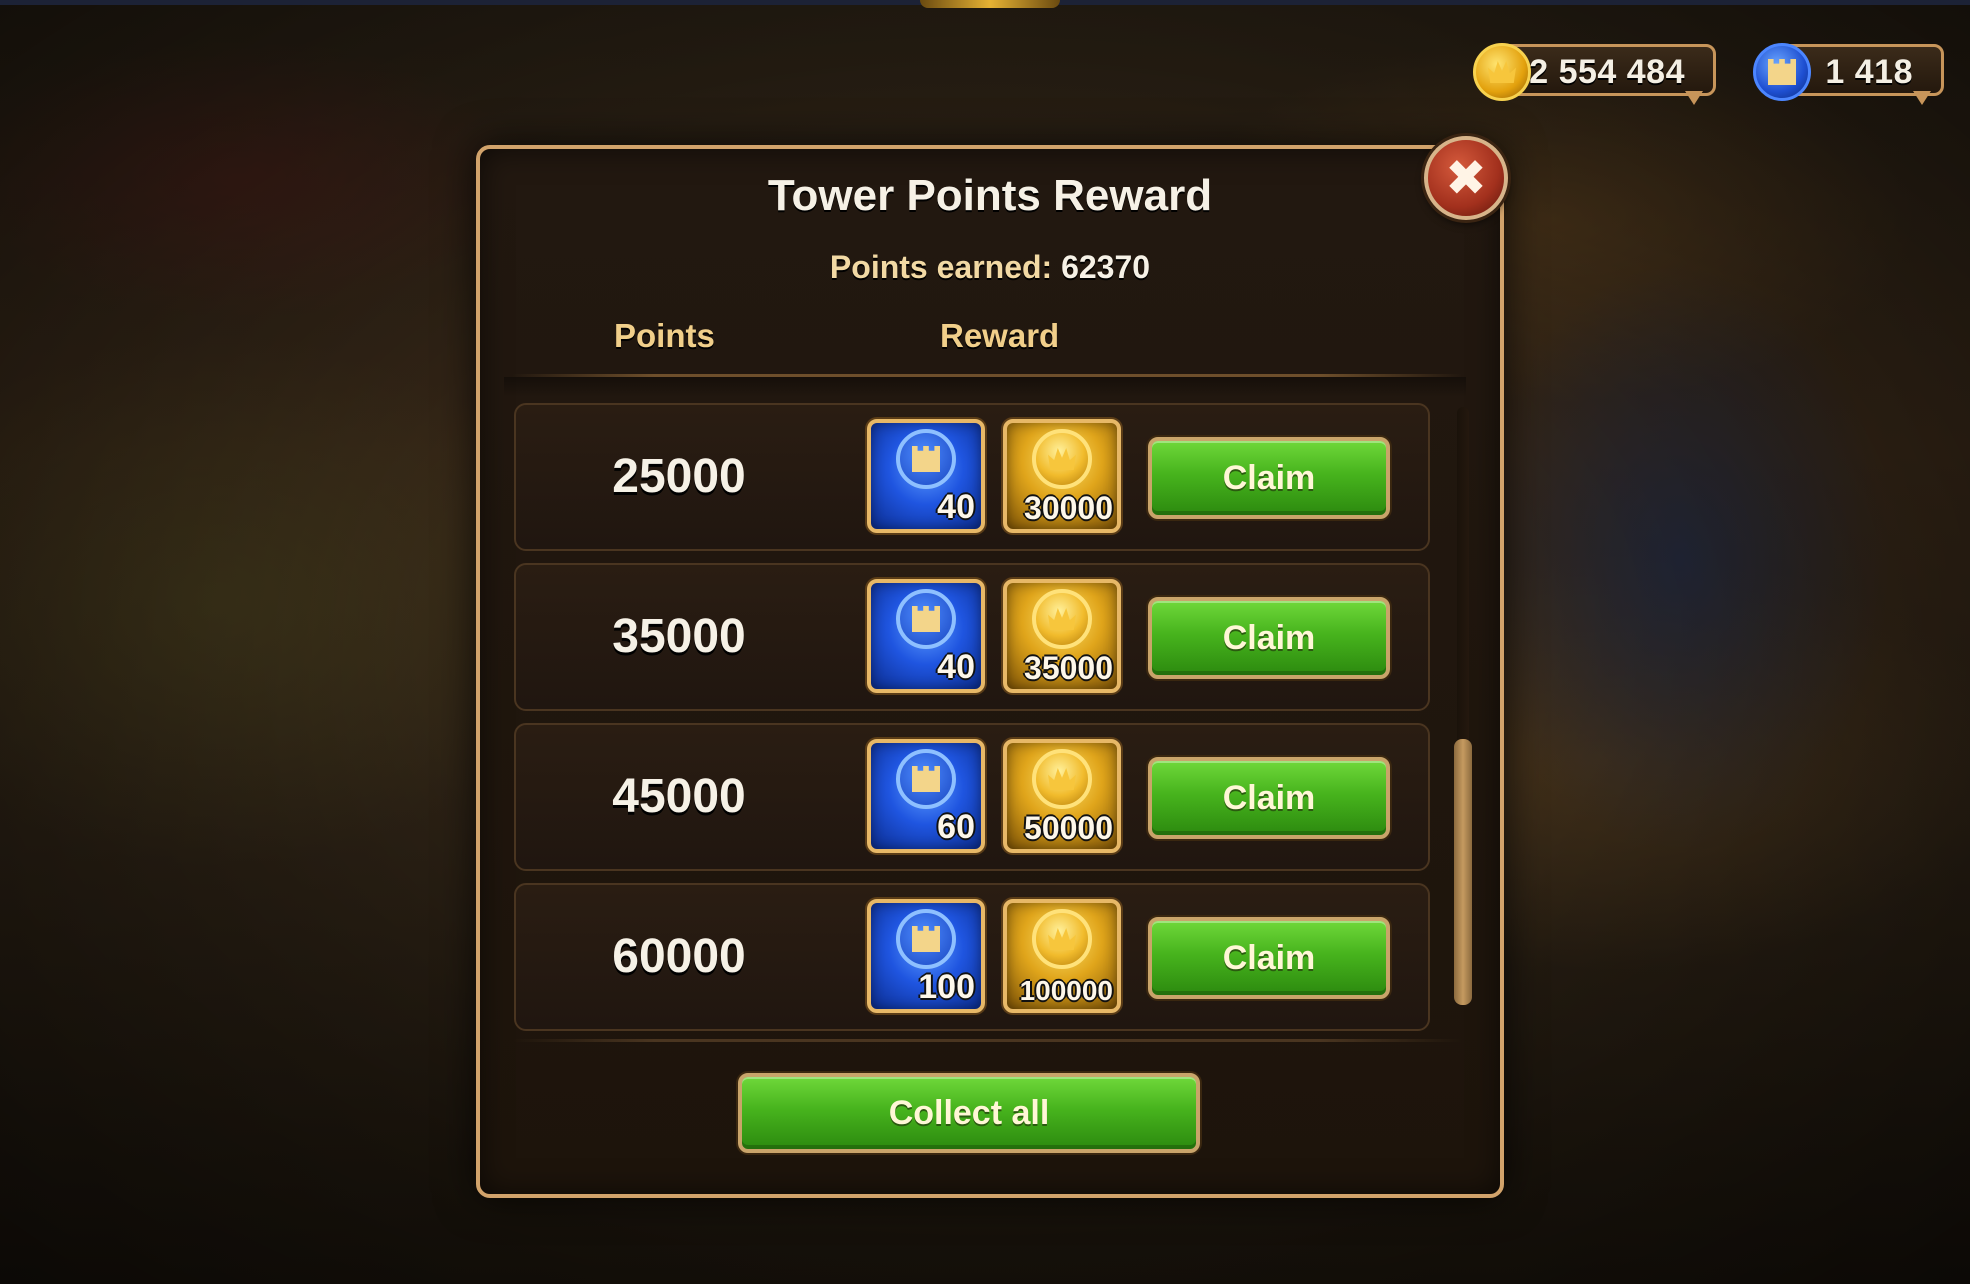  I want to click on close-icon: ✖, so click(1466, 178).